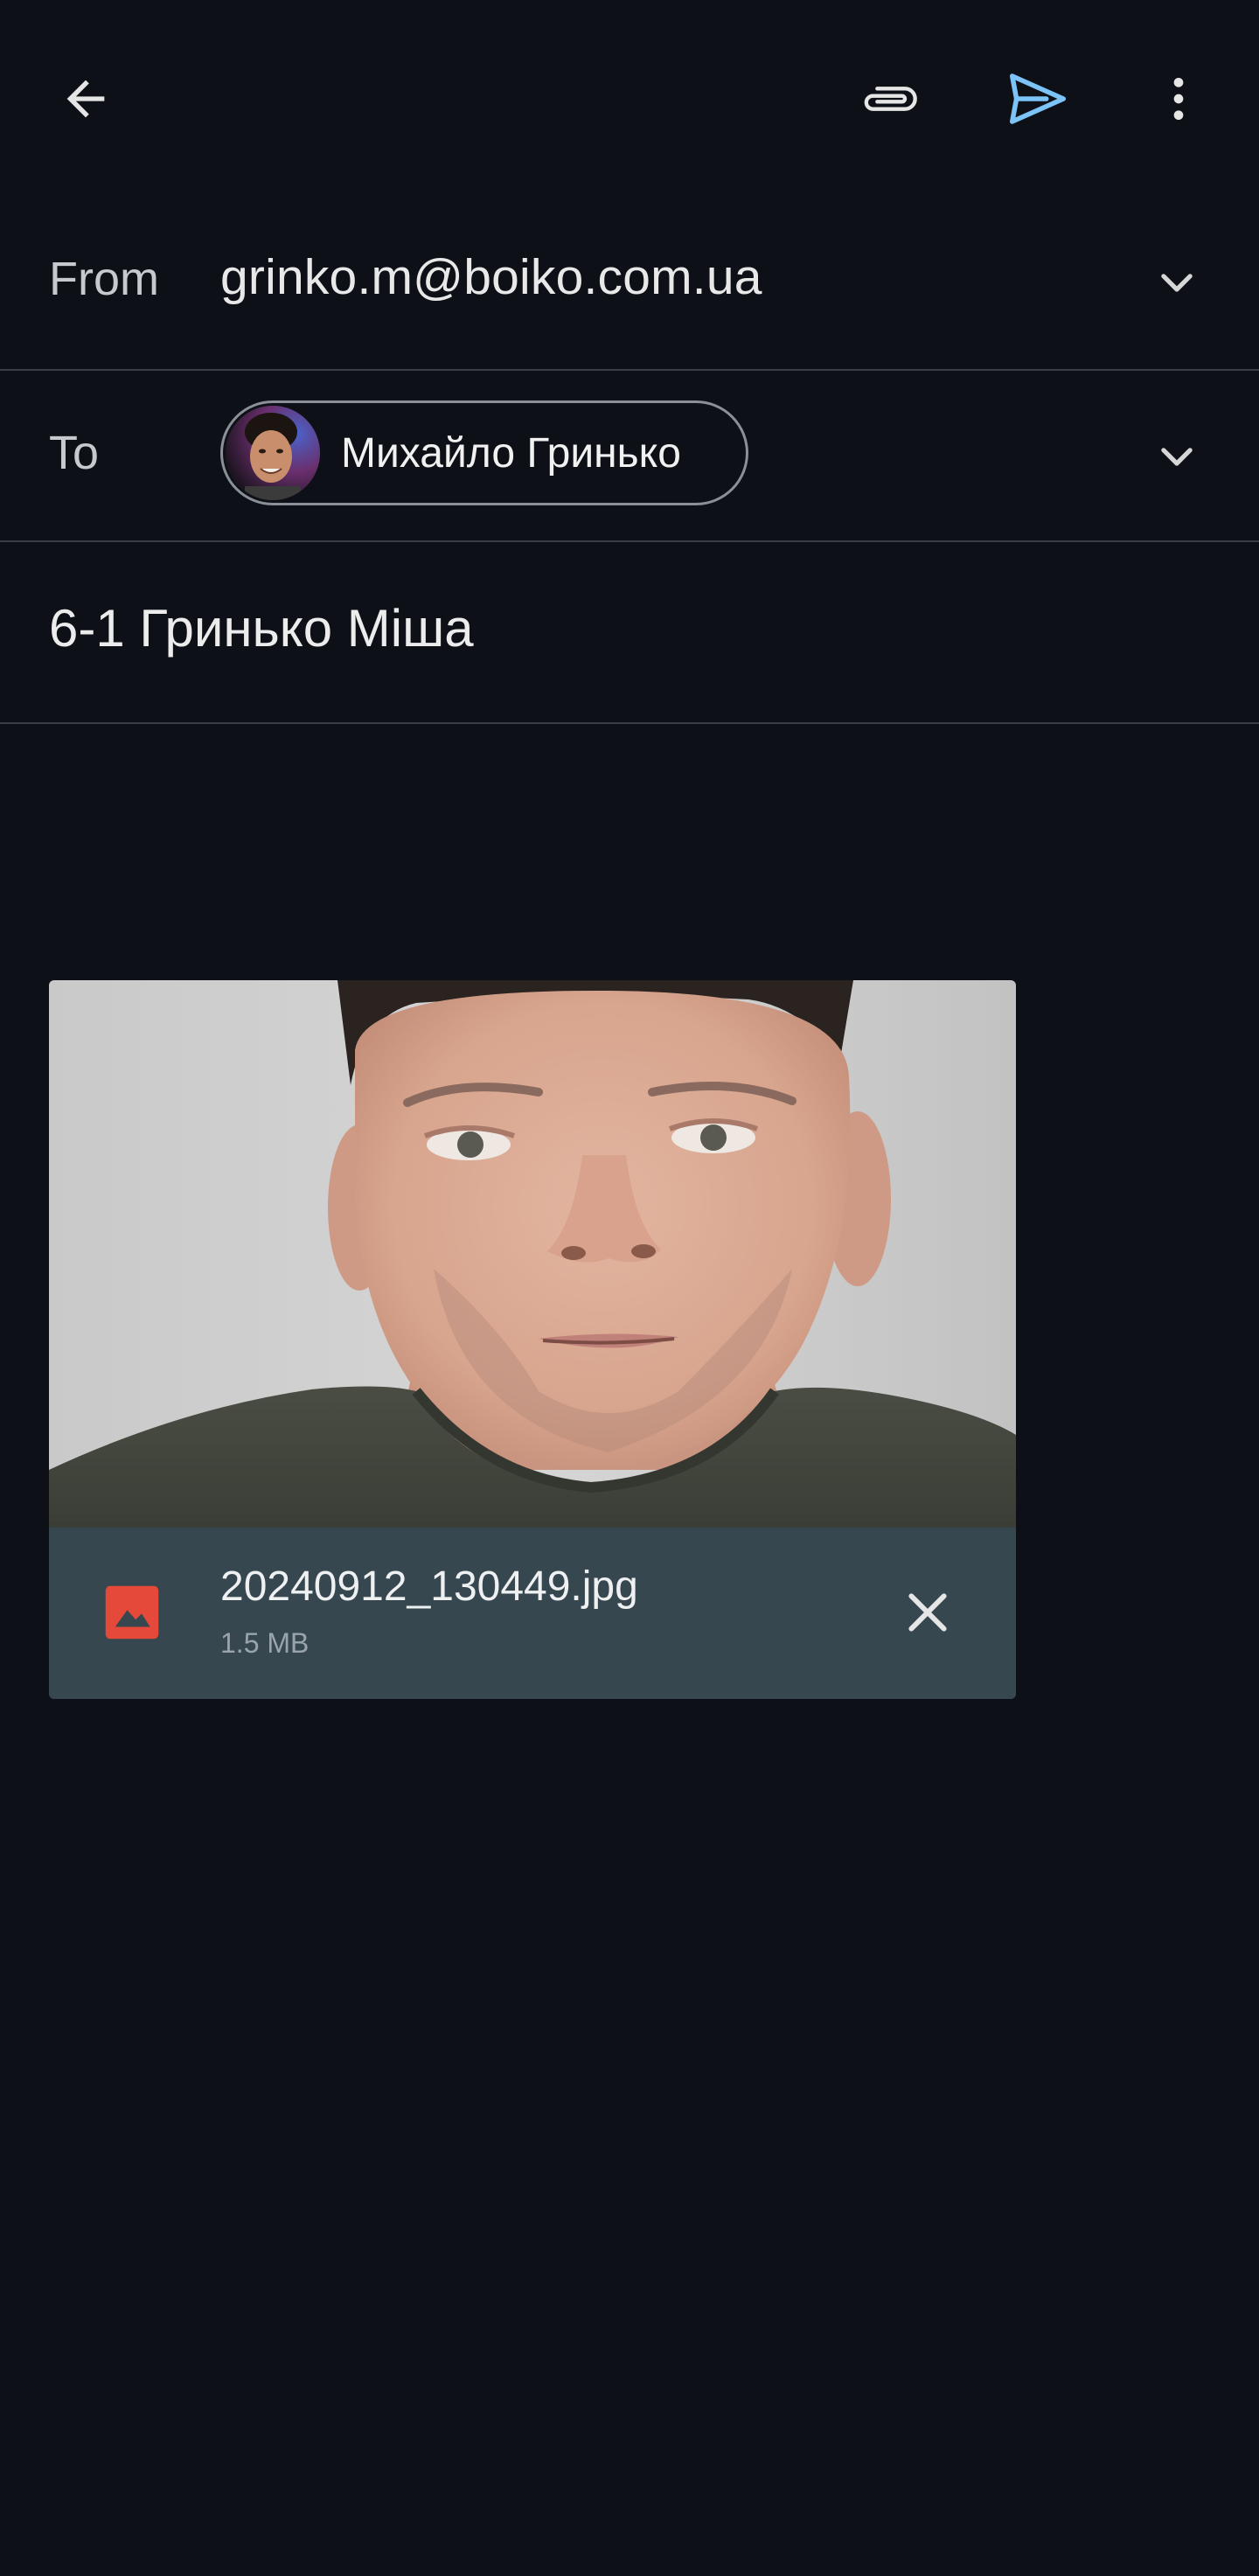  What do you see at coordinates (74, 453) in the screenshot?
I see `to-label: To` at bounding box center [74, 453].